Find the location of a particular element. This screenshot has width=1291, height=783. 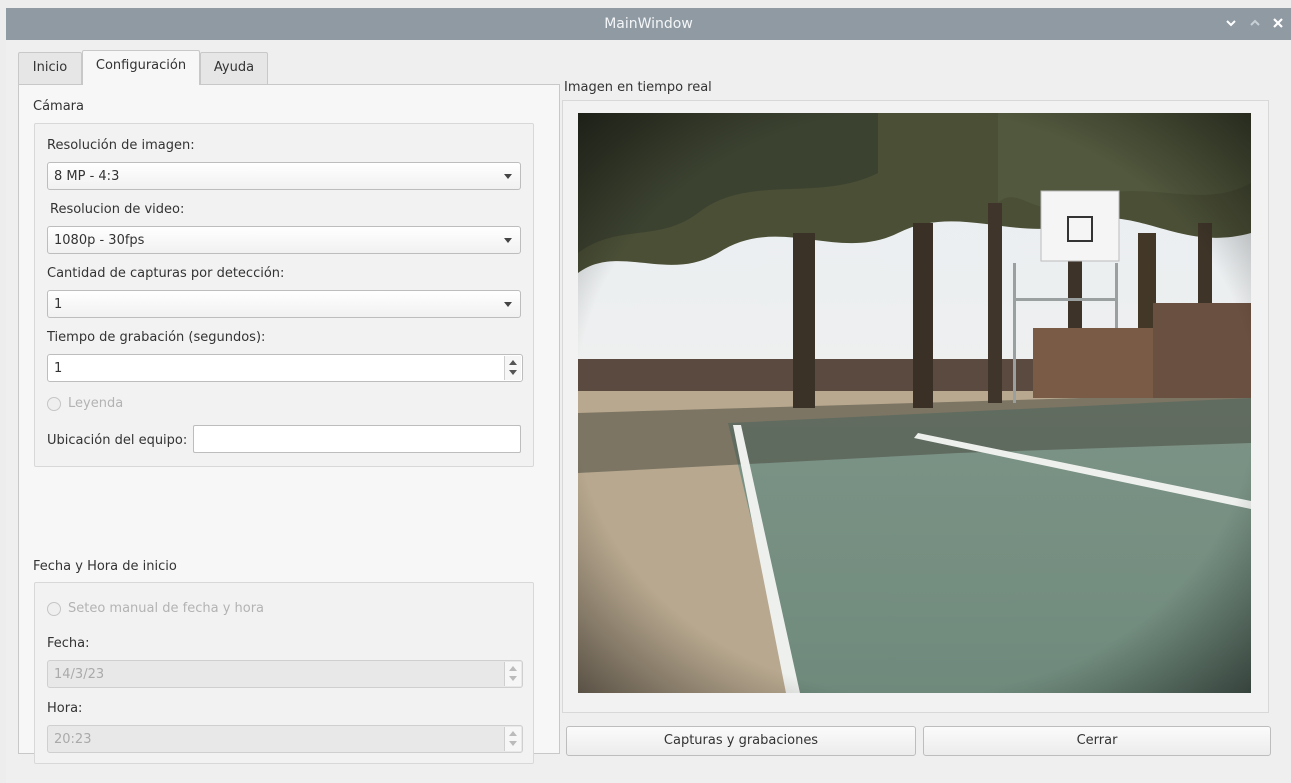

tab-configuracion: Configuración is located at coordinates (141, 67).